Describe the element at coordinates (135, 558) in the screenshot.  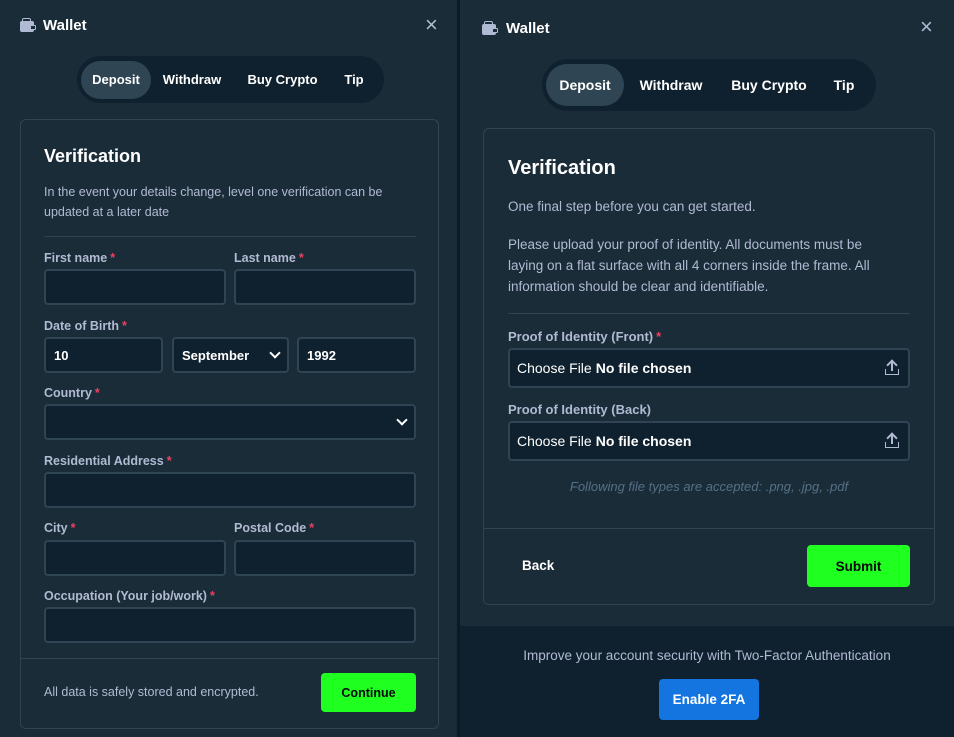
I see `city-input` at that location.